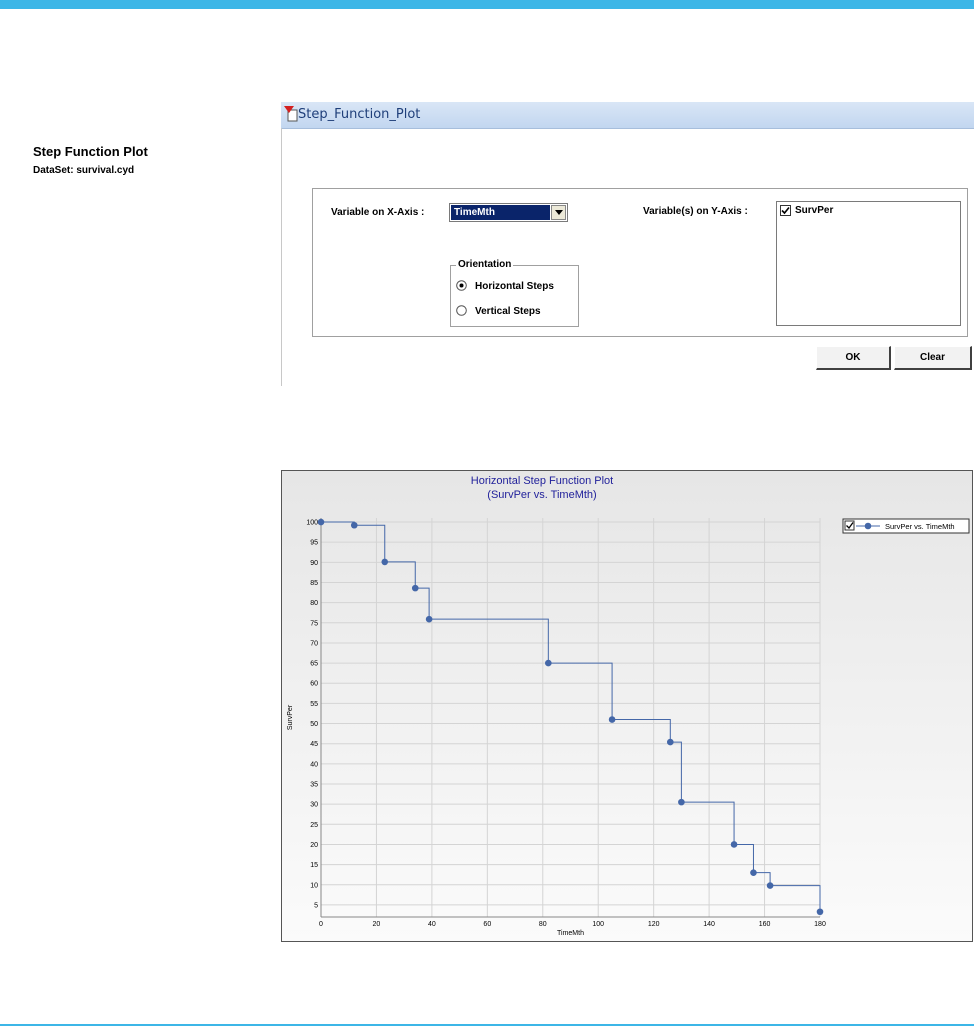  Describe the element at coordinates (461, 310) in the screenshot. I see `radio-vertical-steps` at that location.